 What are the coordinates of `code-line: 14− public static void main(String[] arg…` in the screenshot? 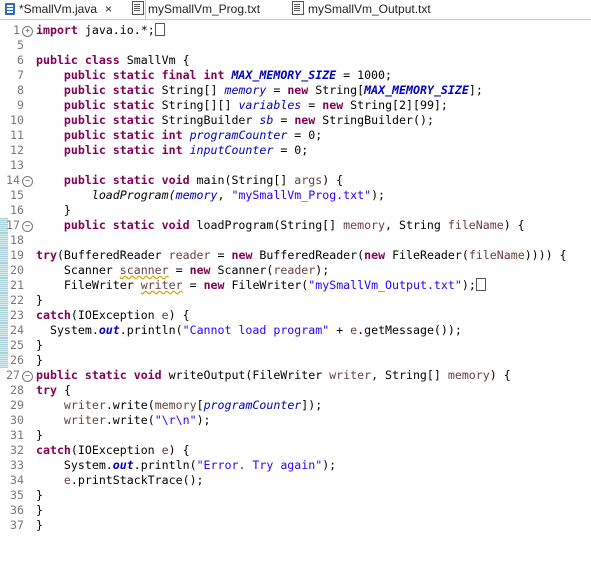 It's located at (295, 180).